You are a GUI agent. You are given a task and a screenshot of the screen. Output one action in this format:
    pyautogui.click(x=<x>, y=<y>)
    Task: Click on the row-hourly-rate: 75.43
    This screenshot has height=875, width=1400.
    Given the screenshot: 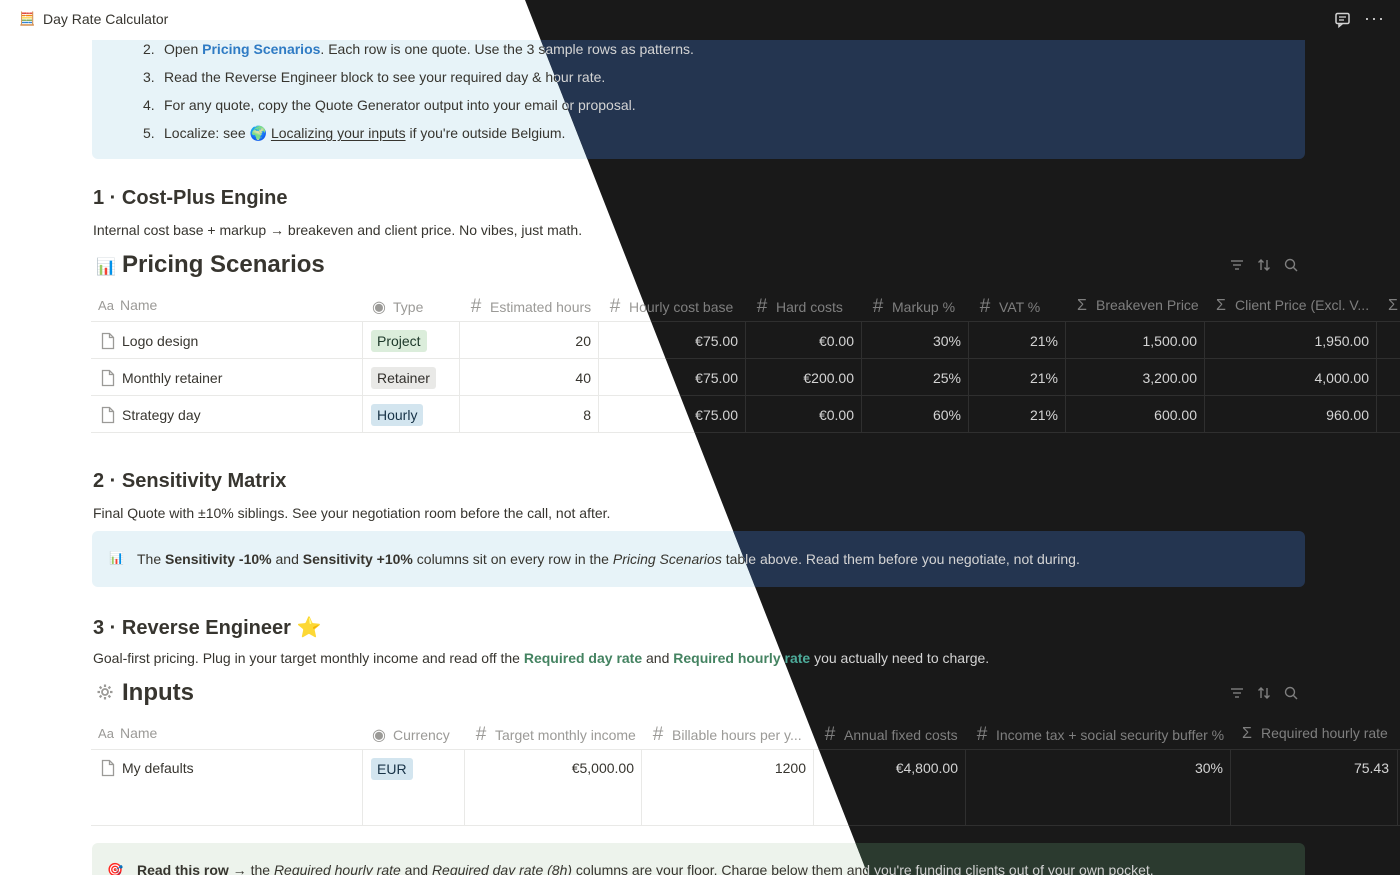 What is the action you would take?
    pyautogui.click(x=1371, y=768)
    